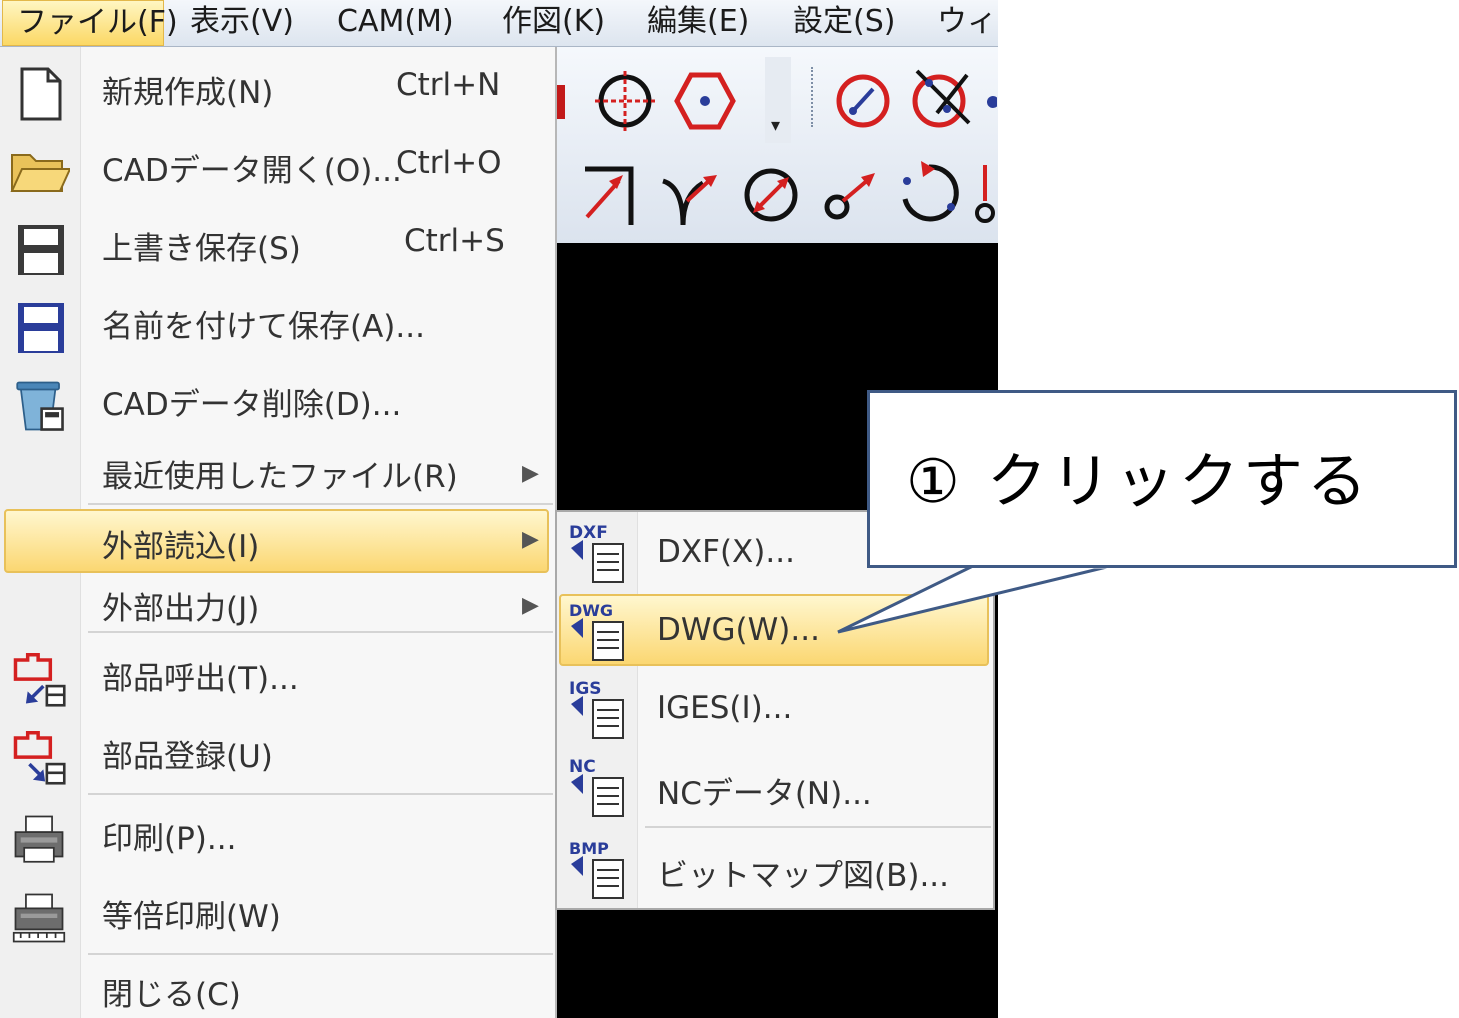 This screenshot has width=1459, height=1018. I want to click on instruction-callout: ① クリックする, so click(1162, 479).